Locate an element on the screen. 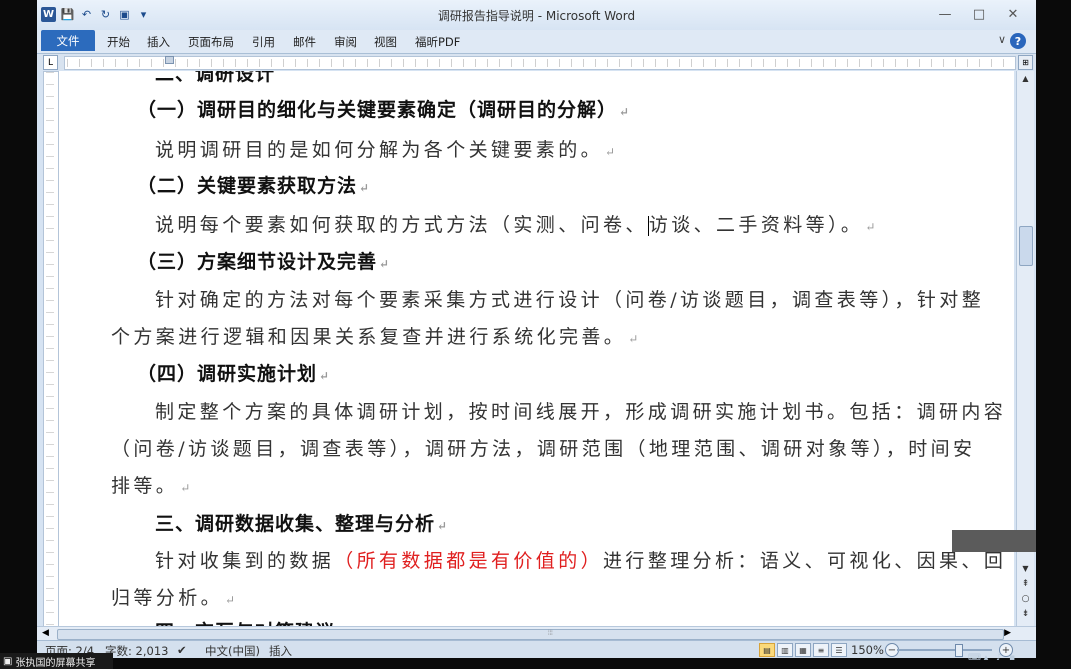 Image resolution: width=1071 pixels, height=669 pixels. ribbon-tabs: 文件 开始 插入 页面布局 引用 邮件 审阅 视图 福昕PDF ∨ ? is located at coordinates (536, 42).